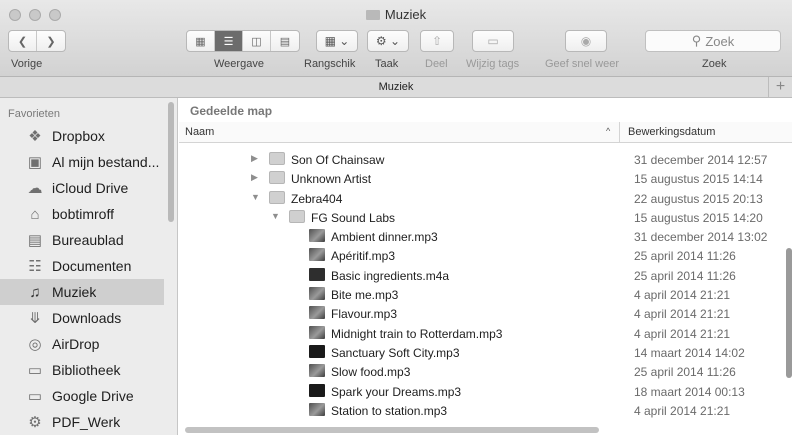  What do you see at coordinates (171, 162) in the screenshot?
I see `sidebar-scrollbar` at bounding box center [171, 162].